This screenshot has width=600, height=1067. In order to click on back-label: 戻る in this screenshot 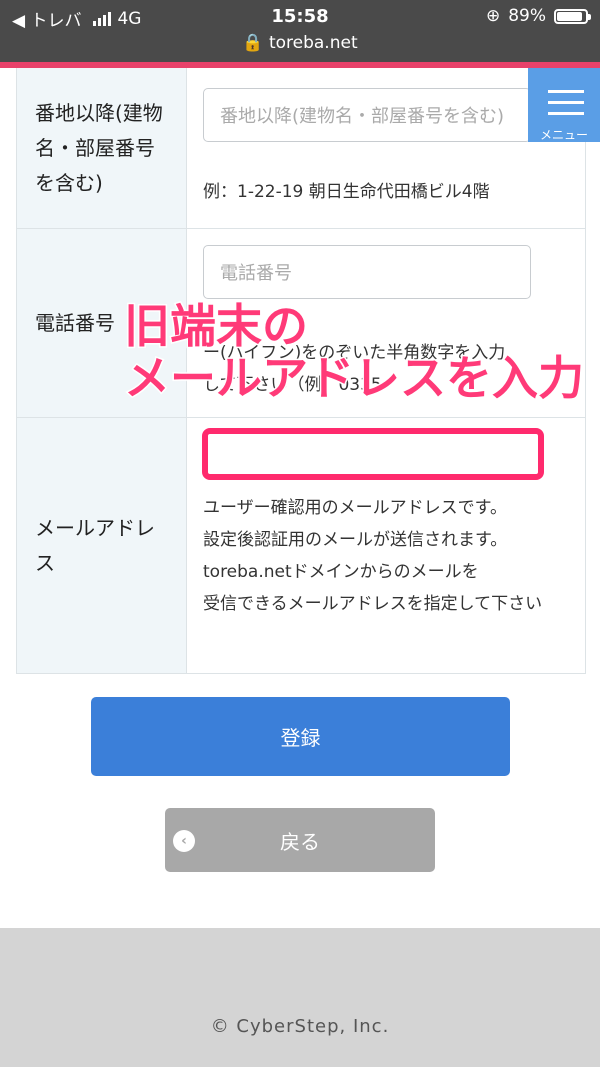, I will do `click(300, 841)`.